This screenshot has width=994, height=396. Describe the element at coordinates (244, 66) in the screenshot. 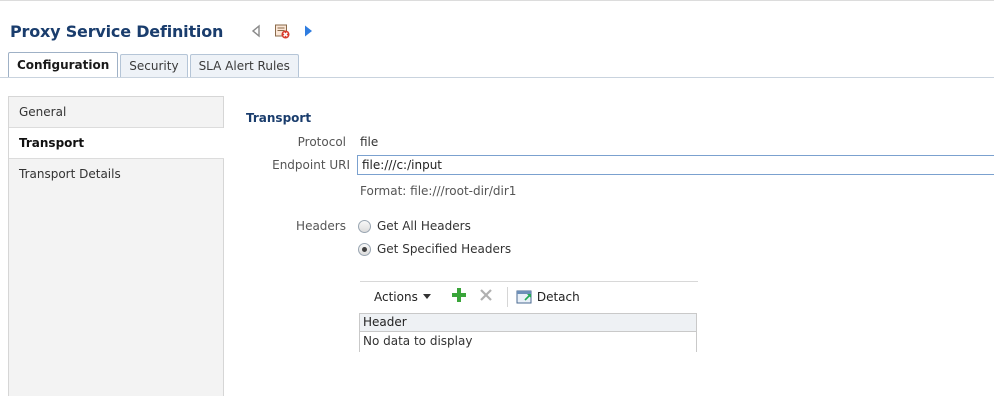

I see `tab-sla-alert-rules: SLA Alert Rules` at that location.